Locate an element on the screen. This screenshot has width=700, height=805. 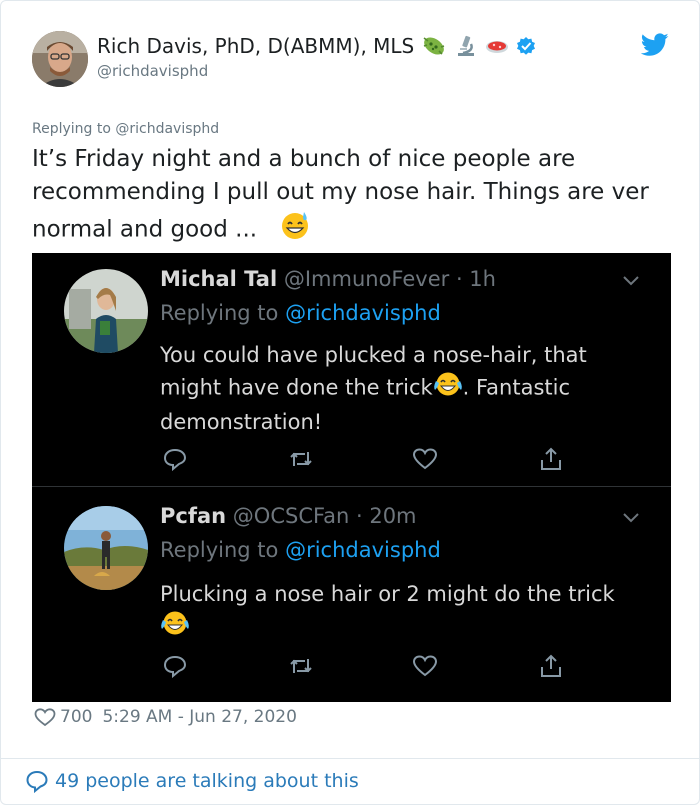
reply-handle-time: @OCSCFan · 20m is located at coordinates (324, 516).